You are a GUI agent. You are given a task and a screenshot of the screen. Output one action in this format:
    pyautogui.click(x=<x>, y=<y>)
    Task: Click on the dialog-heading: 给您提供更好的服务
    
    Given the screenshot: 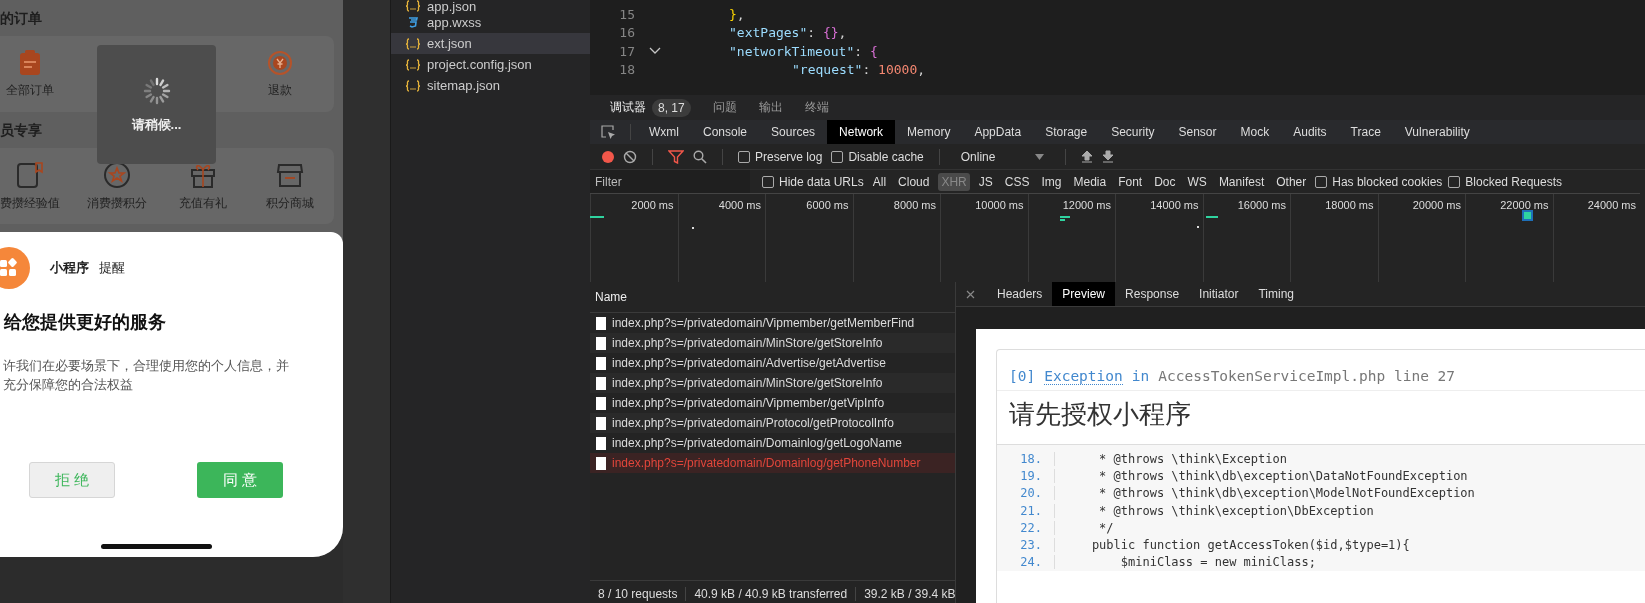 What is the action you would take?
    pyautogui.click(x=85, y=322)
    